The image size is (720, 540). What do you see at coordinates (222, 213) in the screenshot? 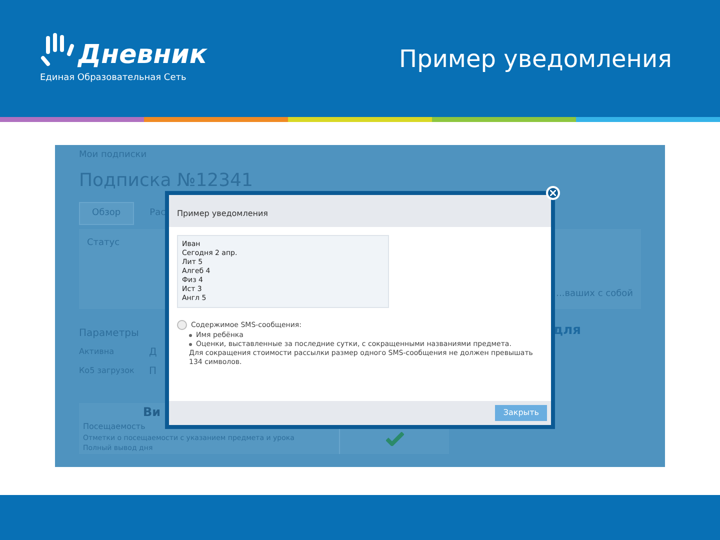
I see `modal-title: Пример уведомления` at bounding box center [222, 213].